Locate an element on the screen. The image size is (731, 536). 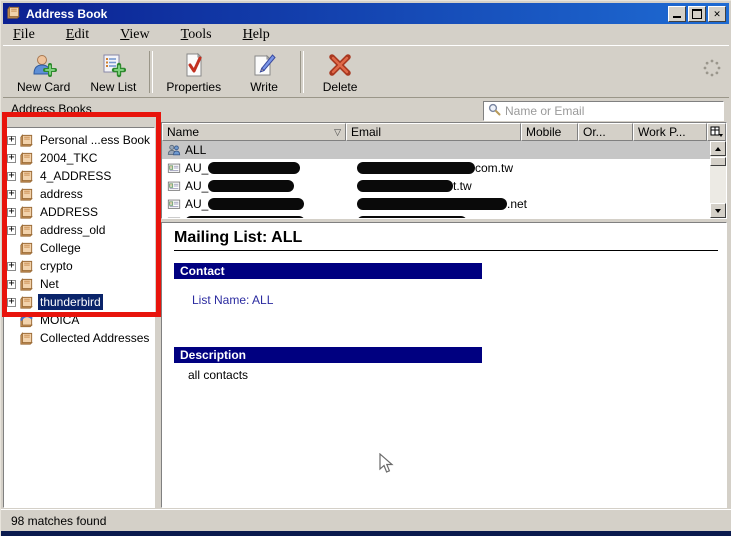
result-row-all: ALL is located at coordinates (444, 150).